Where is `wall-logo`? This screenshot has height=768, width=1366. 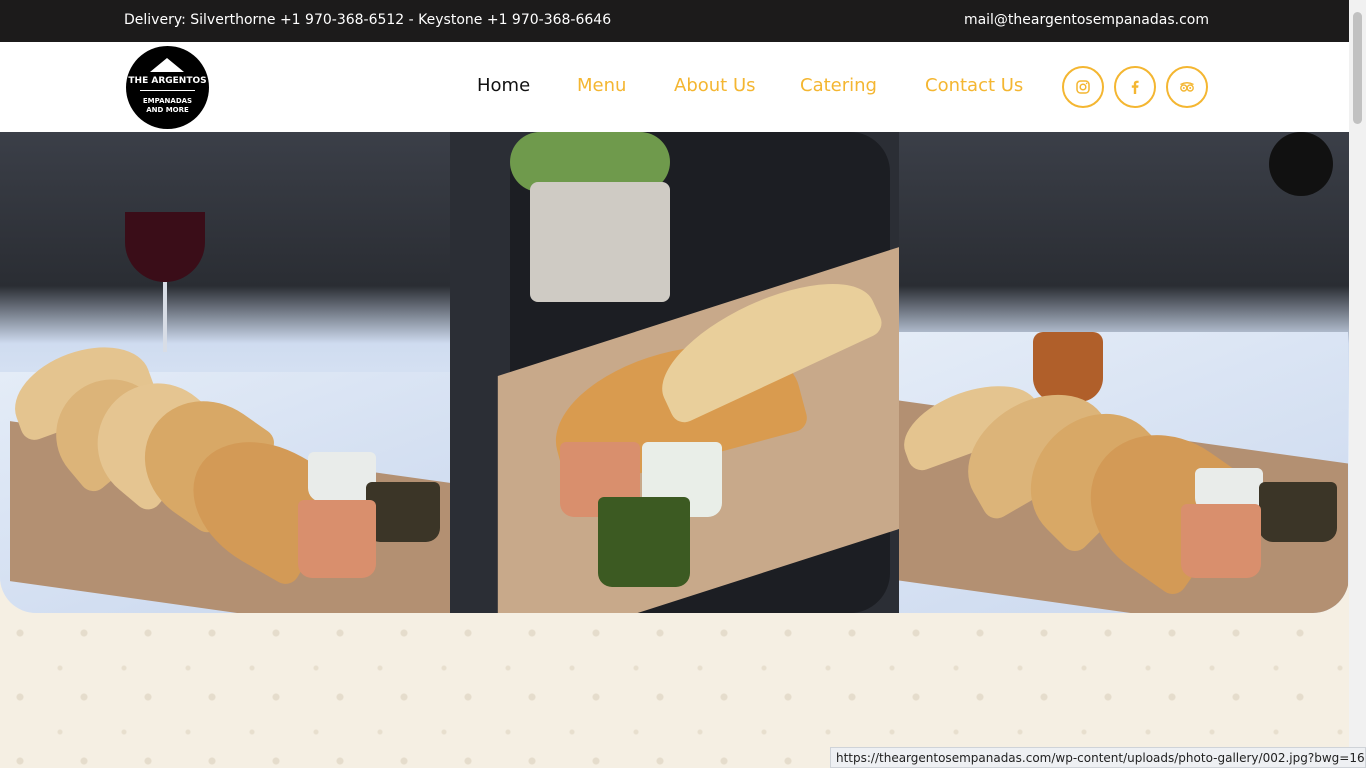 wall-logo is located at coordinates (1301, 164).